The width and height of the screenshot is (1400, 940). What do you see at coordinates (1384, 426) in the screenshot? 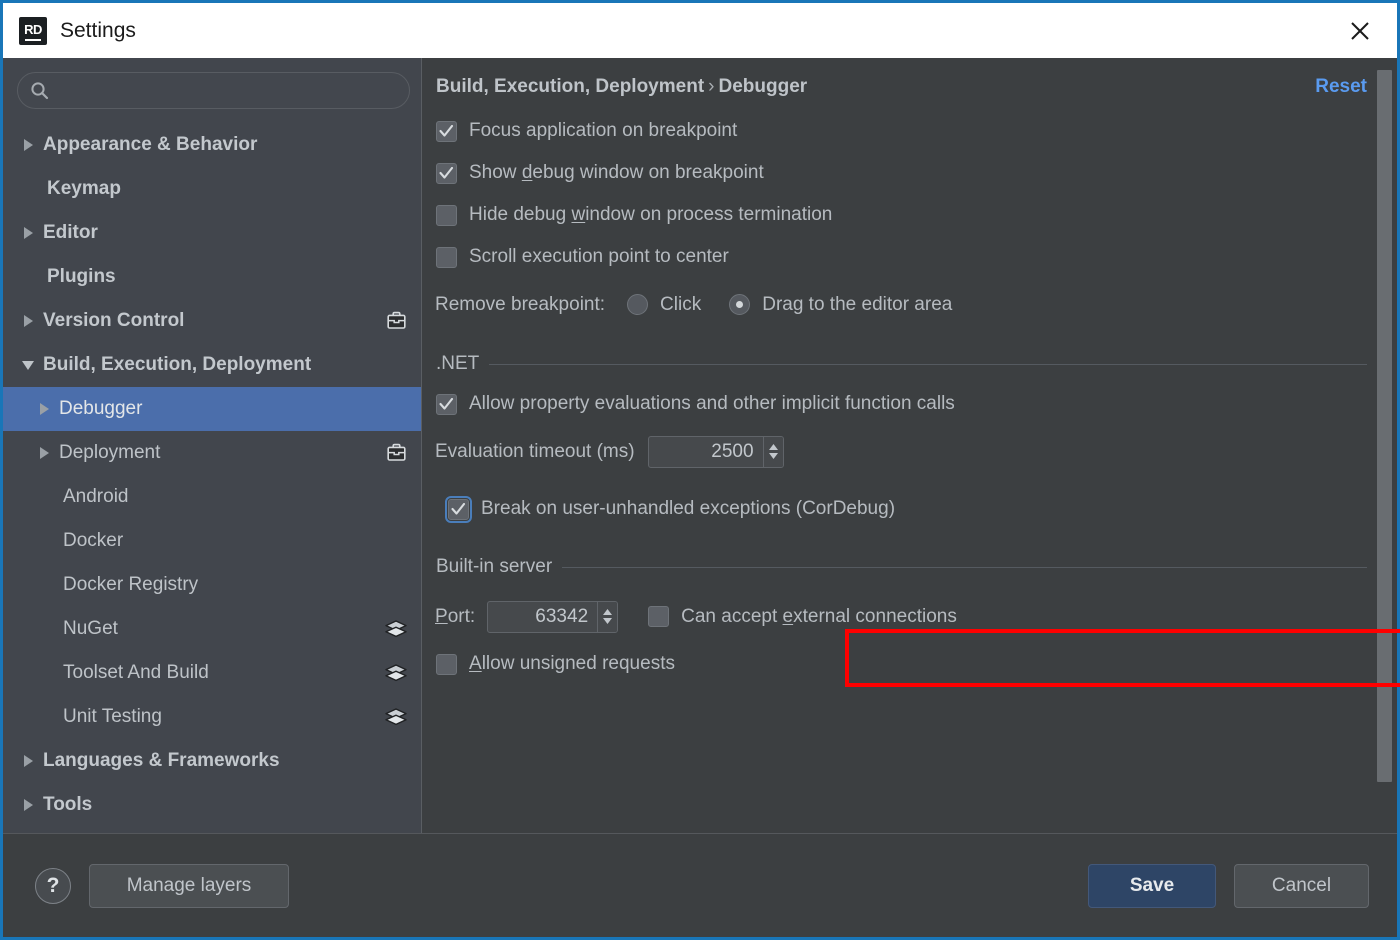
I see `vertical-scrollbar` at bounding box center [1384, 426].